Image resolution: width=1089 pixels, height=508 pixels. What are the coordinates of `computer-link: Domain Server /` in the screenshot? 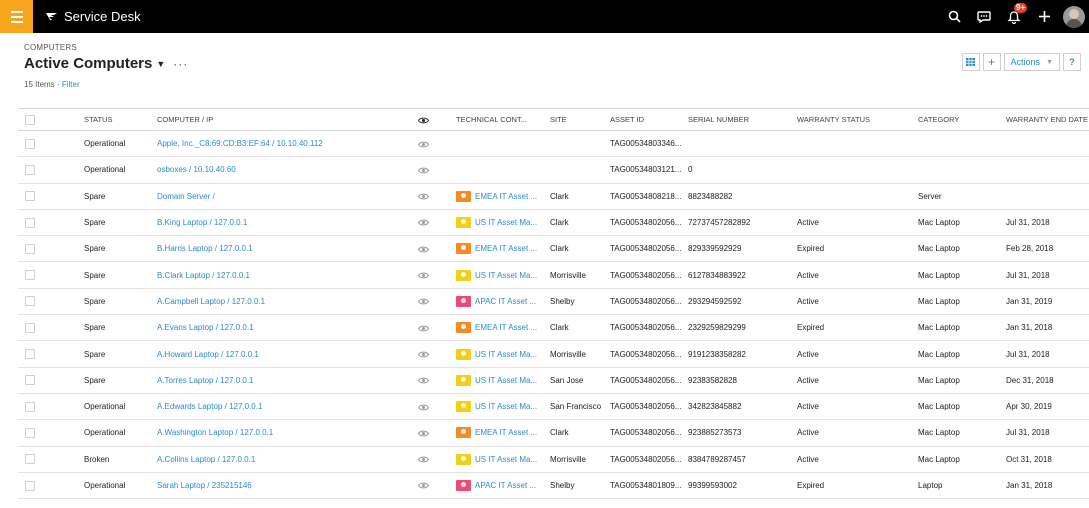 It's located at (186, 196).